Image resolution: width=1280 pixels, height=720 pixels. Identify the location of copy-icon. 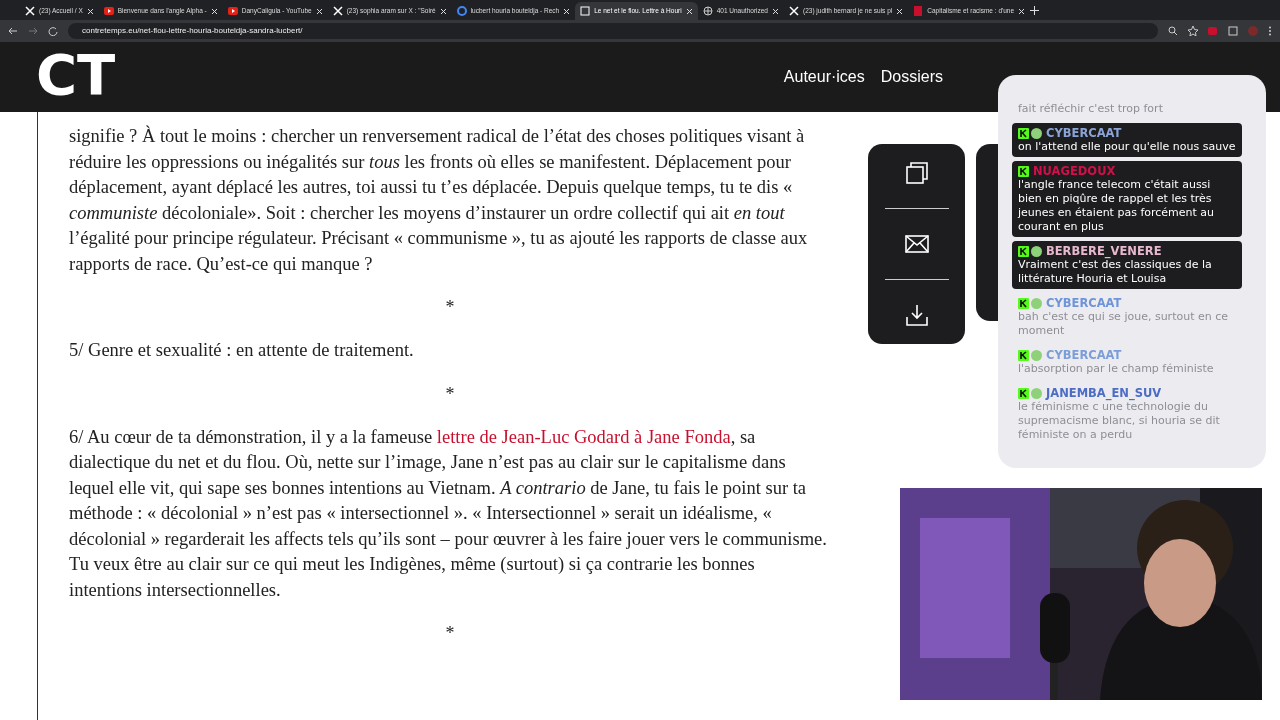
(916, 173).